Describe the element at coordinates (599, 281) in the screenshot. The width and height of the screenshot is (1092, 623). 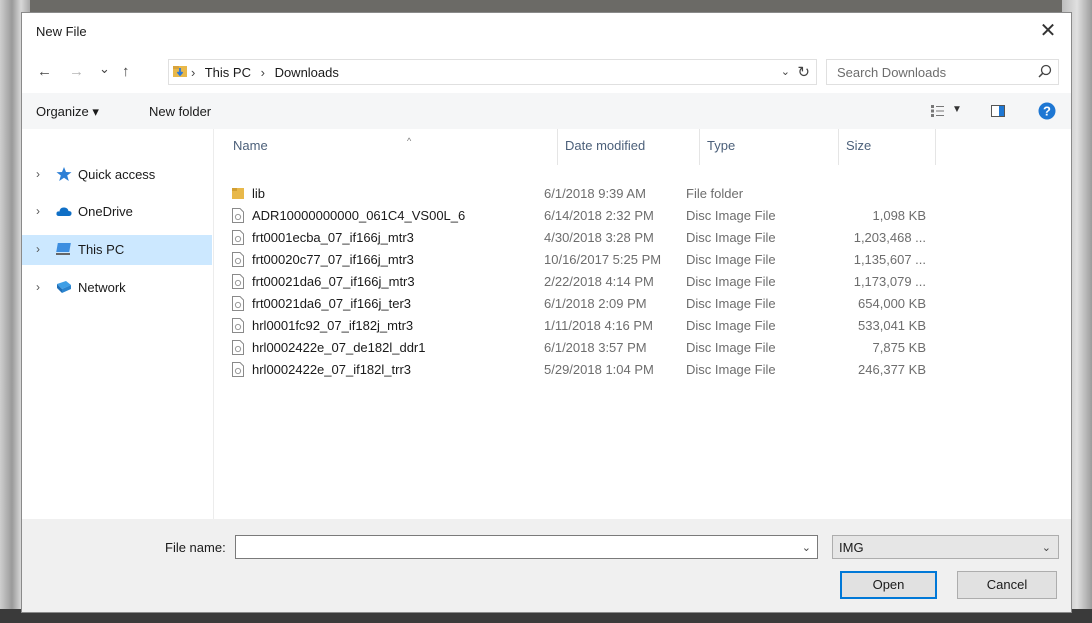
I see `file-date: 2/22/2018 4:14 PM` at that location.